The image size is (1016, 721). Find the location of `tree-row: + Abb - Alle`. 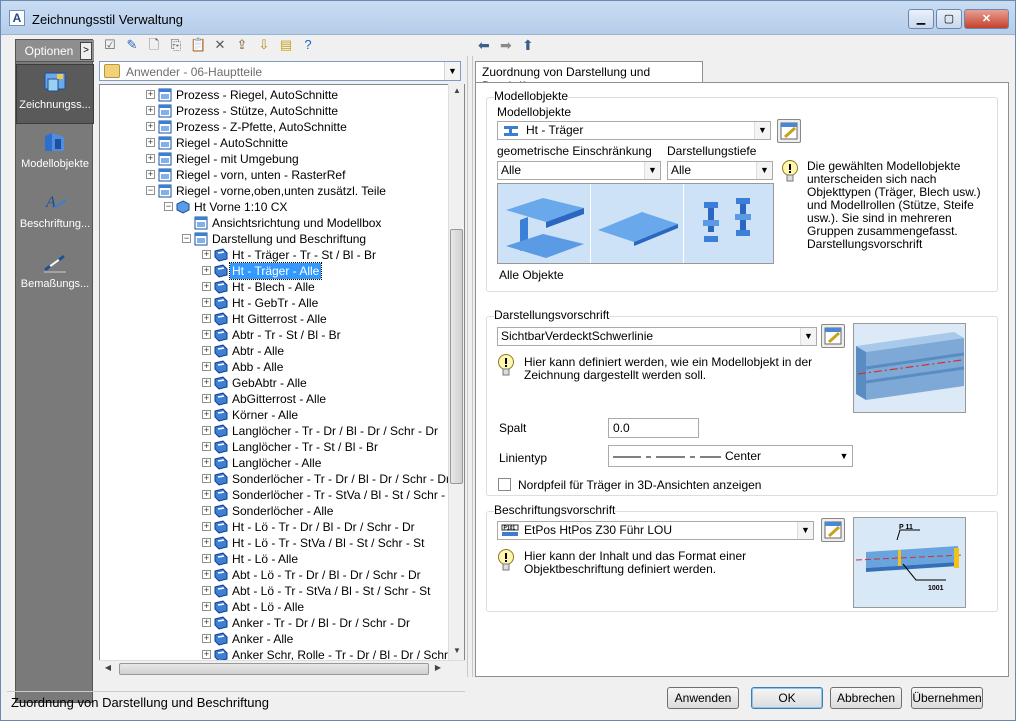

tree-row: + Abb - Alle is located at coordinates (282, 367).